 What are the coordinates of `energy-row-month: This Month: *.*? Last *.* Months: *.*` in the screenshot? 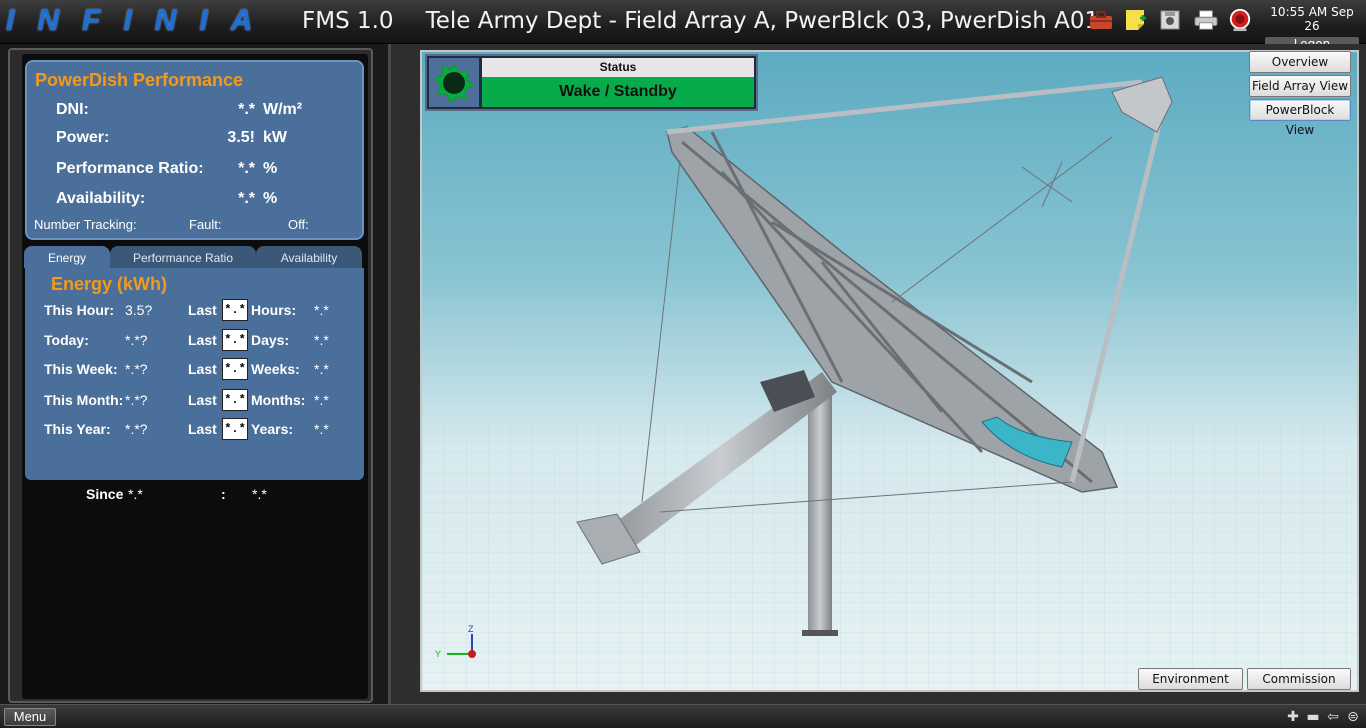 It's located at (194, 400).